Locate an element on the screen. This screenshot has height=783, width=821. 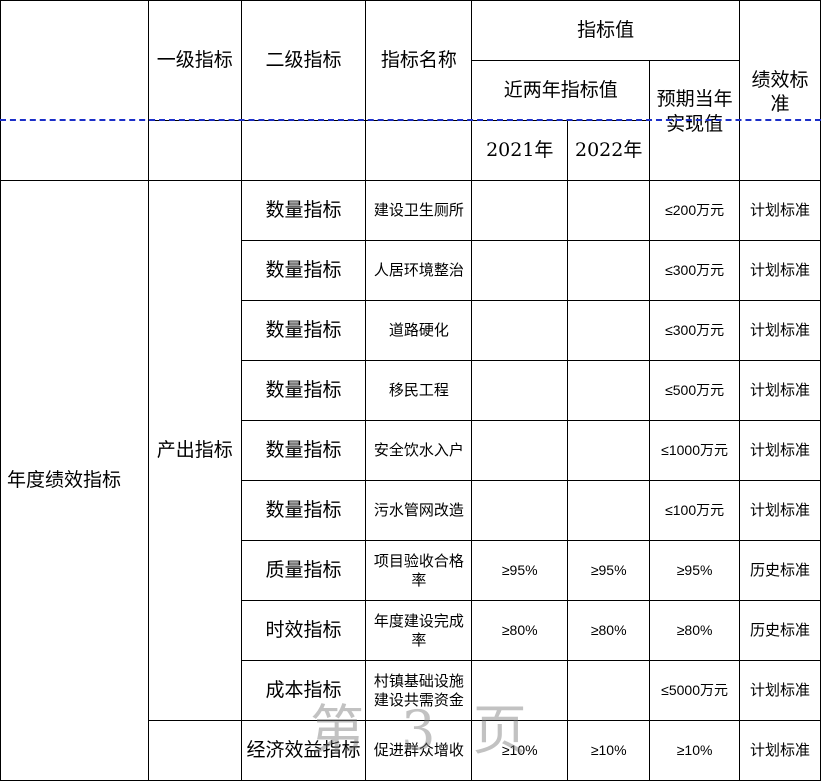
header-indicator-name: 指标名称 is located at coordinates (419, 60).